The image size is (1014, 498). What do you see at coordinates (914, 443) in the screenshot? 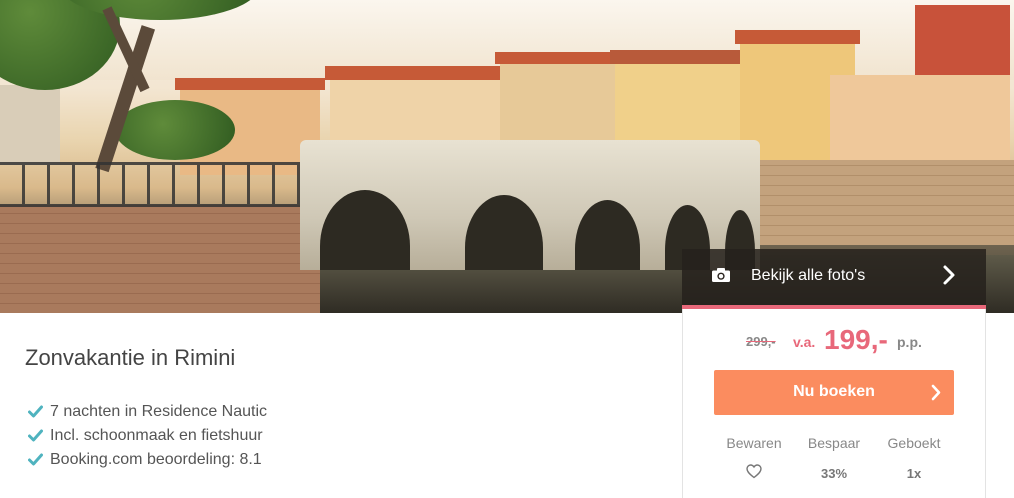
I see `booked-label: Geboekt` at bounding box center [914, 443].